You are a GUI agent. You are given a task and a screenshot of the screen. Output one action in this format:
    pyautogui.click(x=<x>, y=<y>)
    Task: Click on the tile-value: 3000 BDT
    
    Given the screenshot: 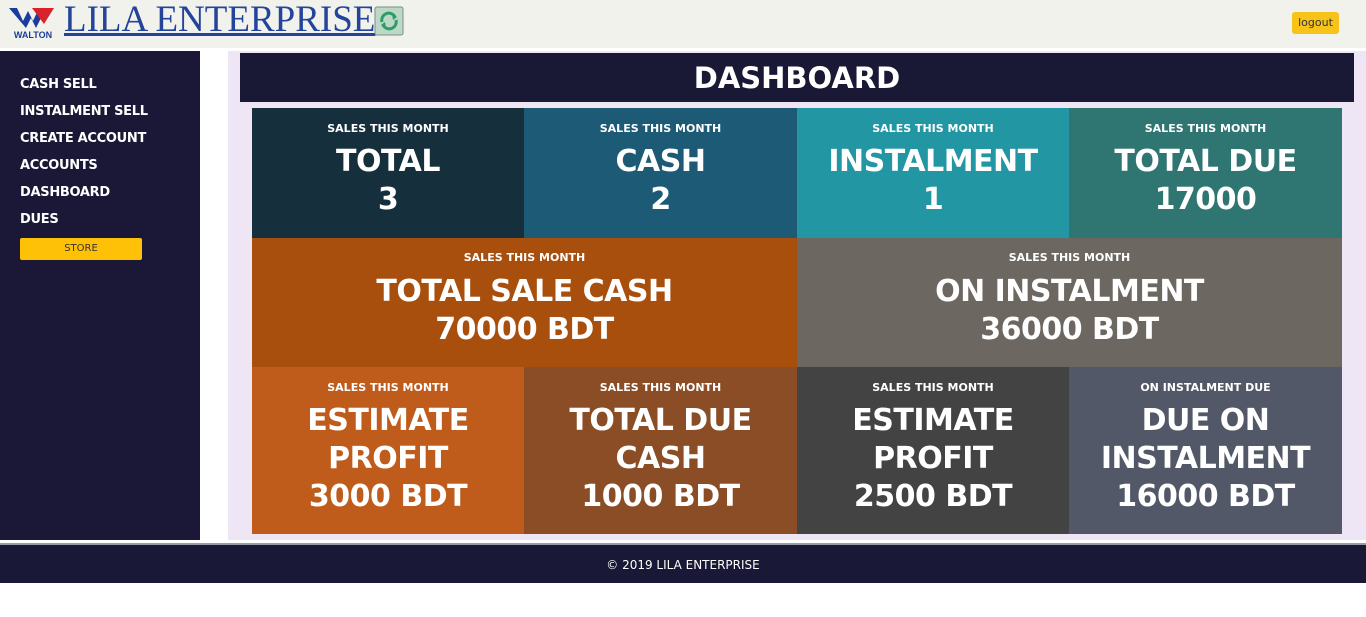 What is the action you would take?
    pyautogui.click(x=388, y=496)
    